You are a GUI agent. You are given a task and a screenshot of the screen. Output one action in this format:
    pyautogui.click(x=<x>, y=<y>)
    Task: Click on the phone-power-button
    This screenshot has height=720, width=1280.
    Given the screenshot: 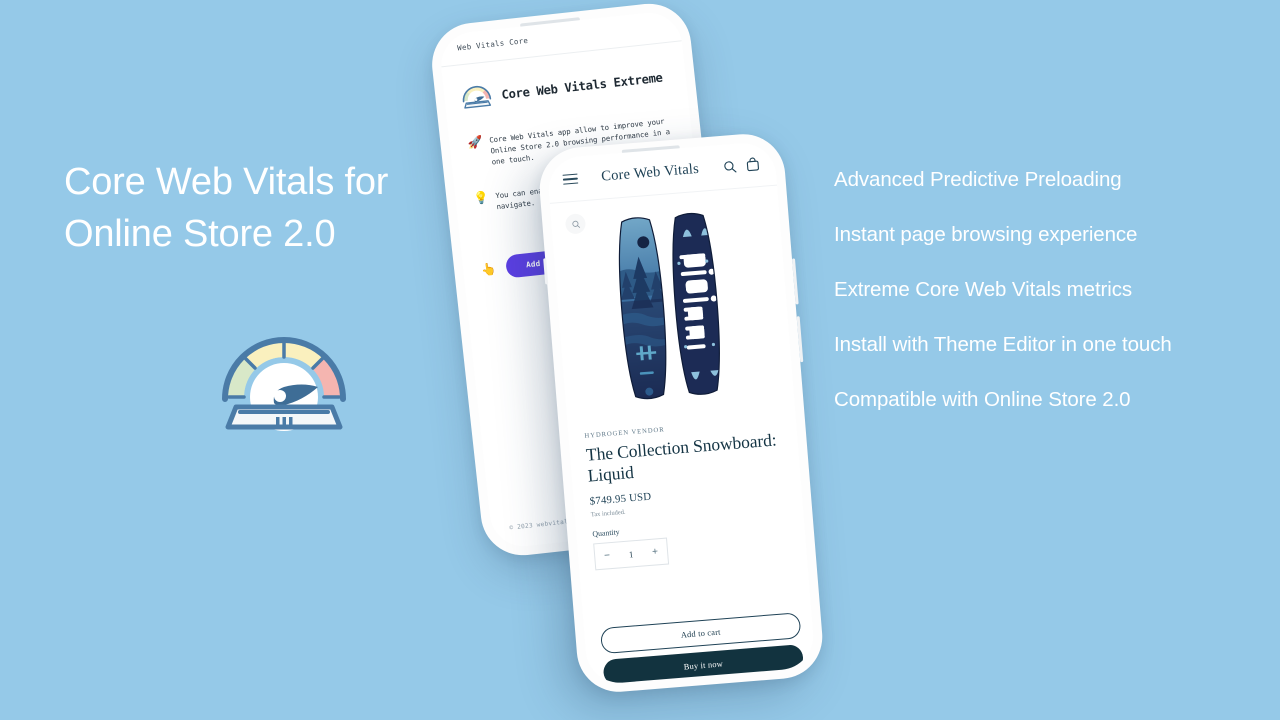 What is the action you would take?
    pyautogui.click(x=795, y=281)
    